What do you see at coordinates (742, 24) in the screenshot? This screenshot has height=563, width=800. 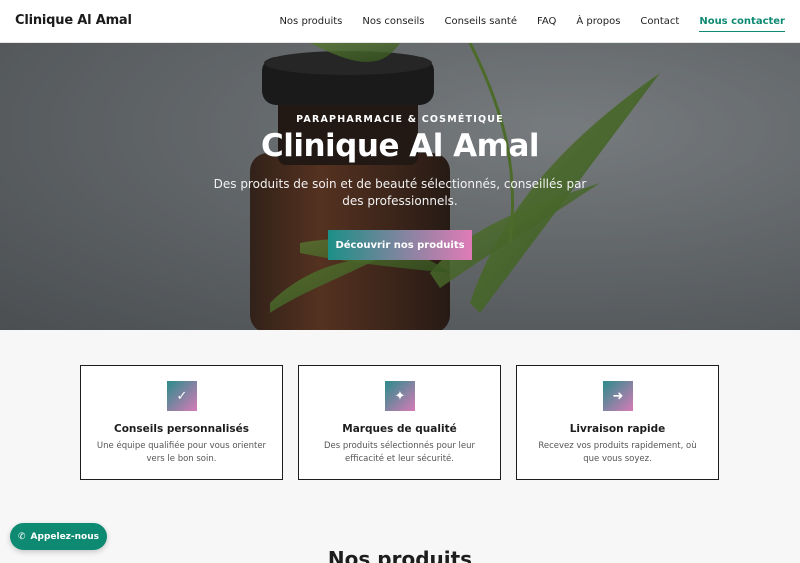 I see `nav-link-nous-contacter: Nous contacter` at bounding box center [742, 24].